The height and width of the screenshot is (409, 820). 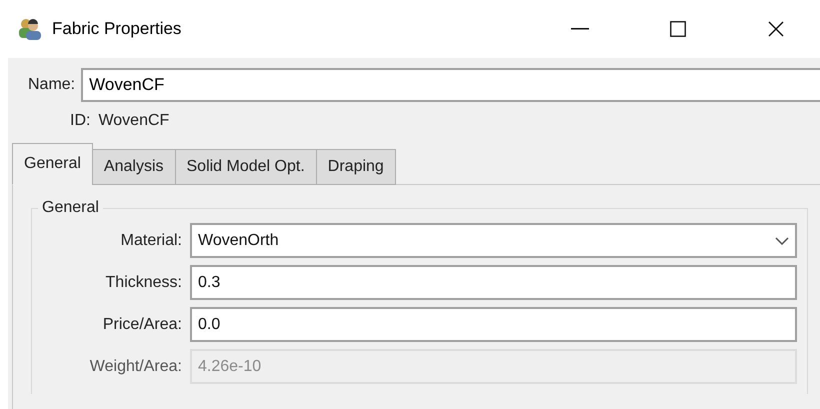 What do you see at coordinates (580, 29) in the screenshot?
I see `minimize-icon` at bounding box center [580, 29].